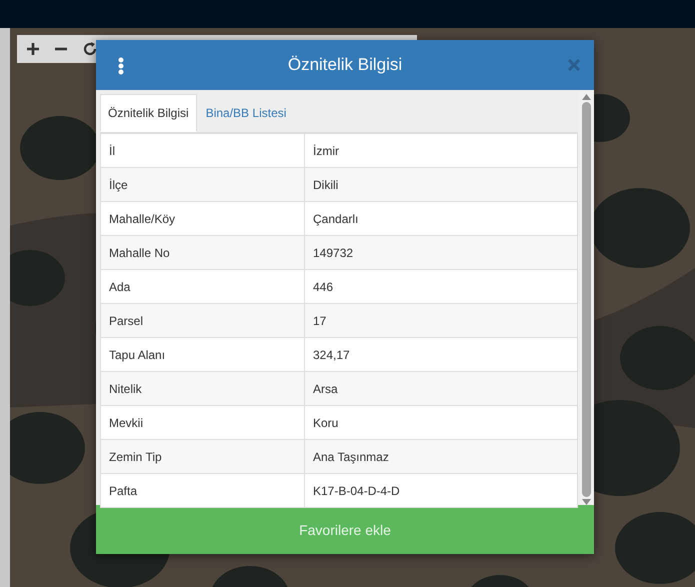 The width and height of the screenshot is (695, 587). Describe the element at coordinates (90, 49) in the screenshot. I see `rotate-icon` at that location.